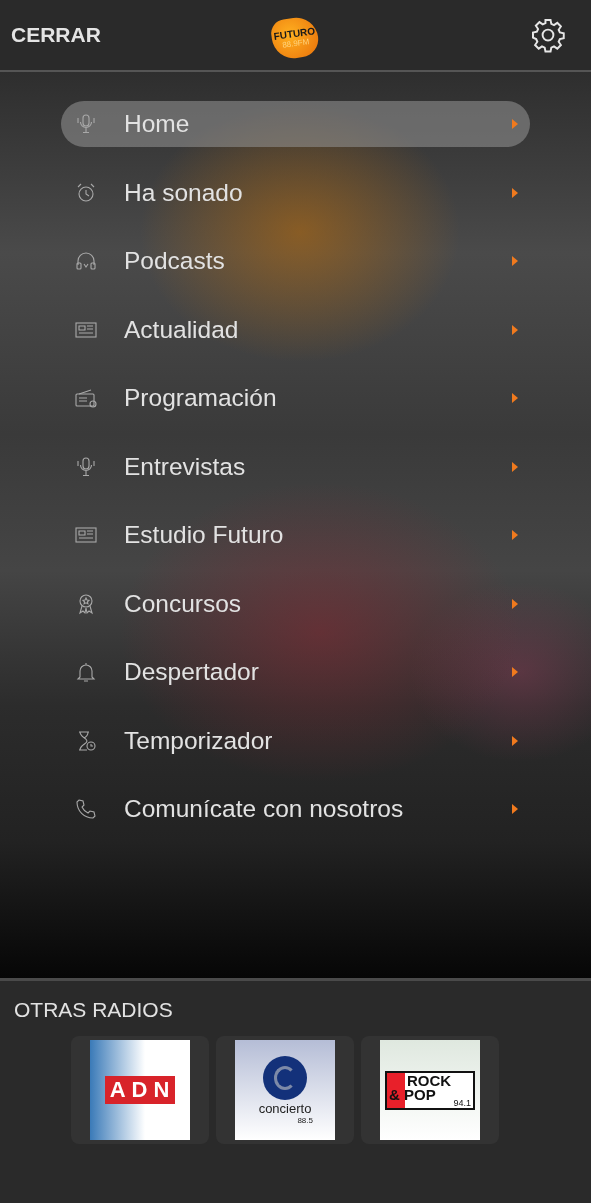 The image size is (591, 1203). What do you see at coordinates (295, 672) in the screenshot?
I see `menu-item: Despertador` at bounding box center [295, 672].